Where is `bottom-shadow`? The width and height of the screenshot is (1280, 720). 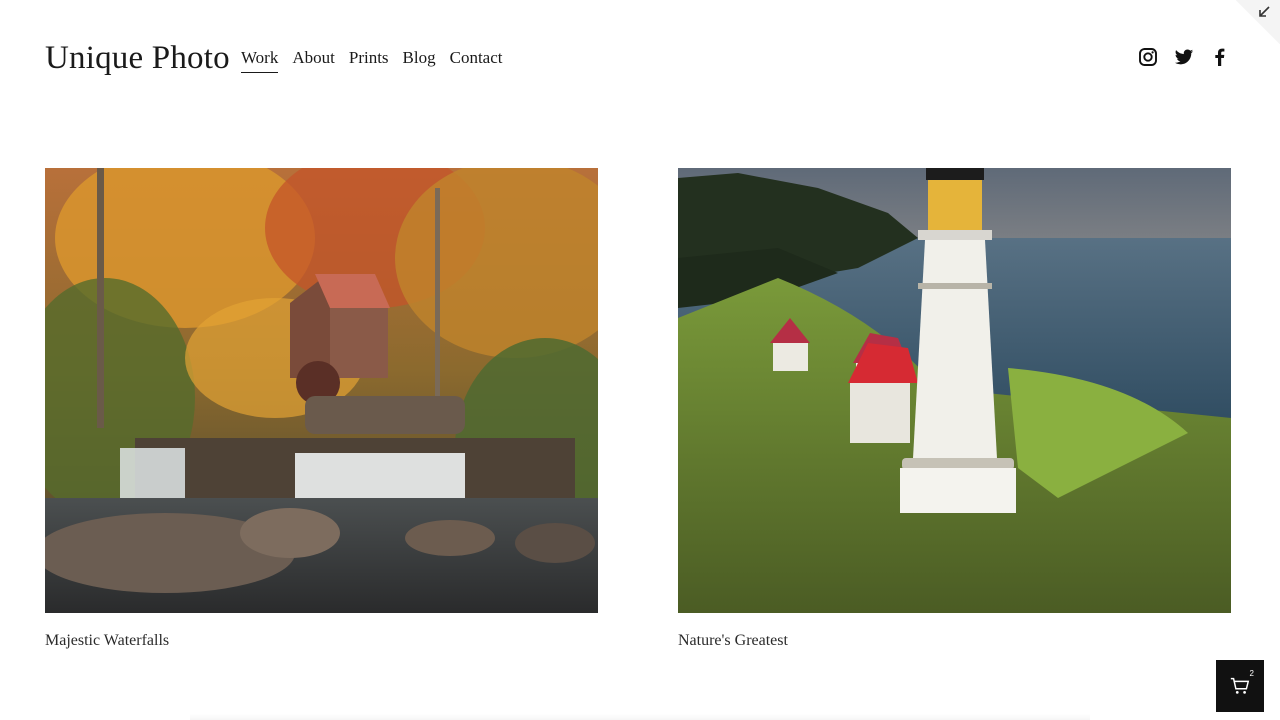
bottom-shadow is located at coordinates (640, 717).